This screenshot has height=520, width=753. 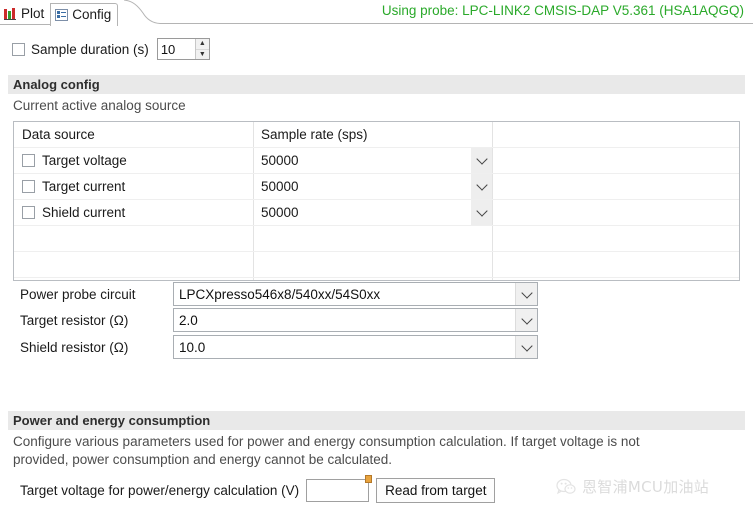 I want to click on power-probe-circuit-combo: LPCXpresso546x8/540xx/54S0xx, so click(x=355, y=294).